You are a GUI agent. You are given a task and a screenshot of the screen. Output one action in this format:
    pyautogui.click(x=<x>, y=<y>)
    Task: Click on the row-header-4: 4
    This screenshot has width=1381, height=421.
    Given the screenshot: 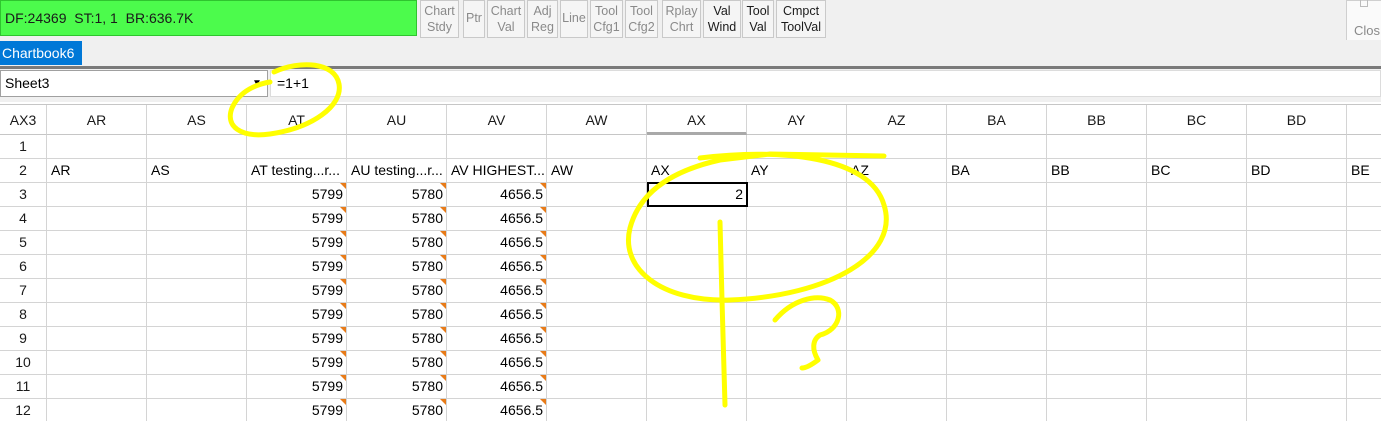 What is the action you would take?
    pyautogui.click(x=23, y=219)
    